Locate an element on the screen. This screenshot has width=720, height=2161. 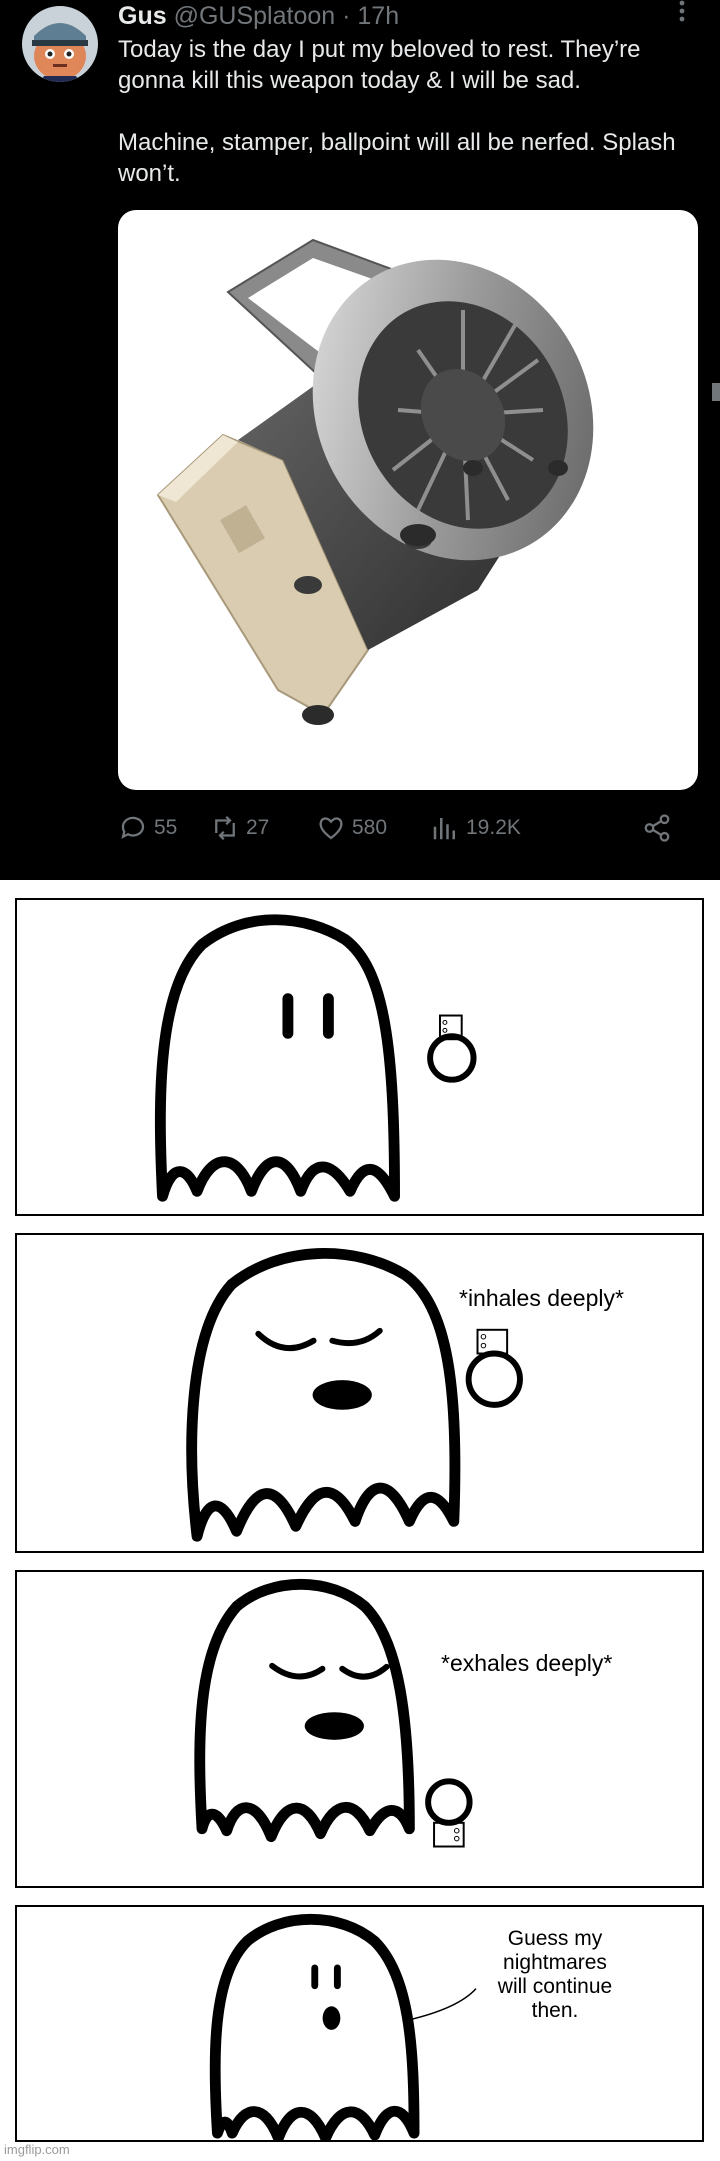
repost-button: 27 is located at coordinates (239, 828).